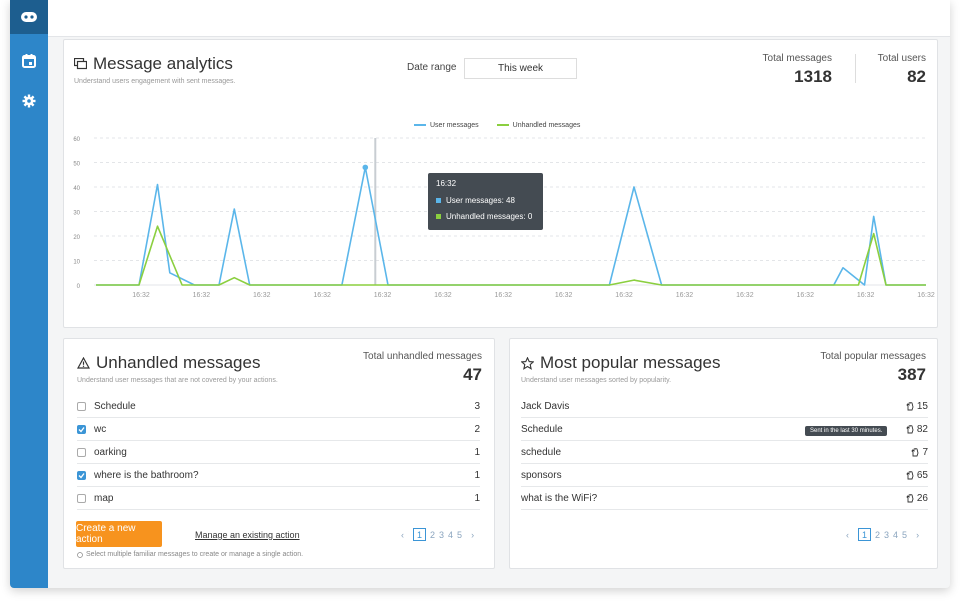  I want to click on count-group: 26, so click(917, 498).